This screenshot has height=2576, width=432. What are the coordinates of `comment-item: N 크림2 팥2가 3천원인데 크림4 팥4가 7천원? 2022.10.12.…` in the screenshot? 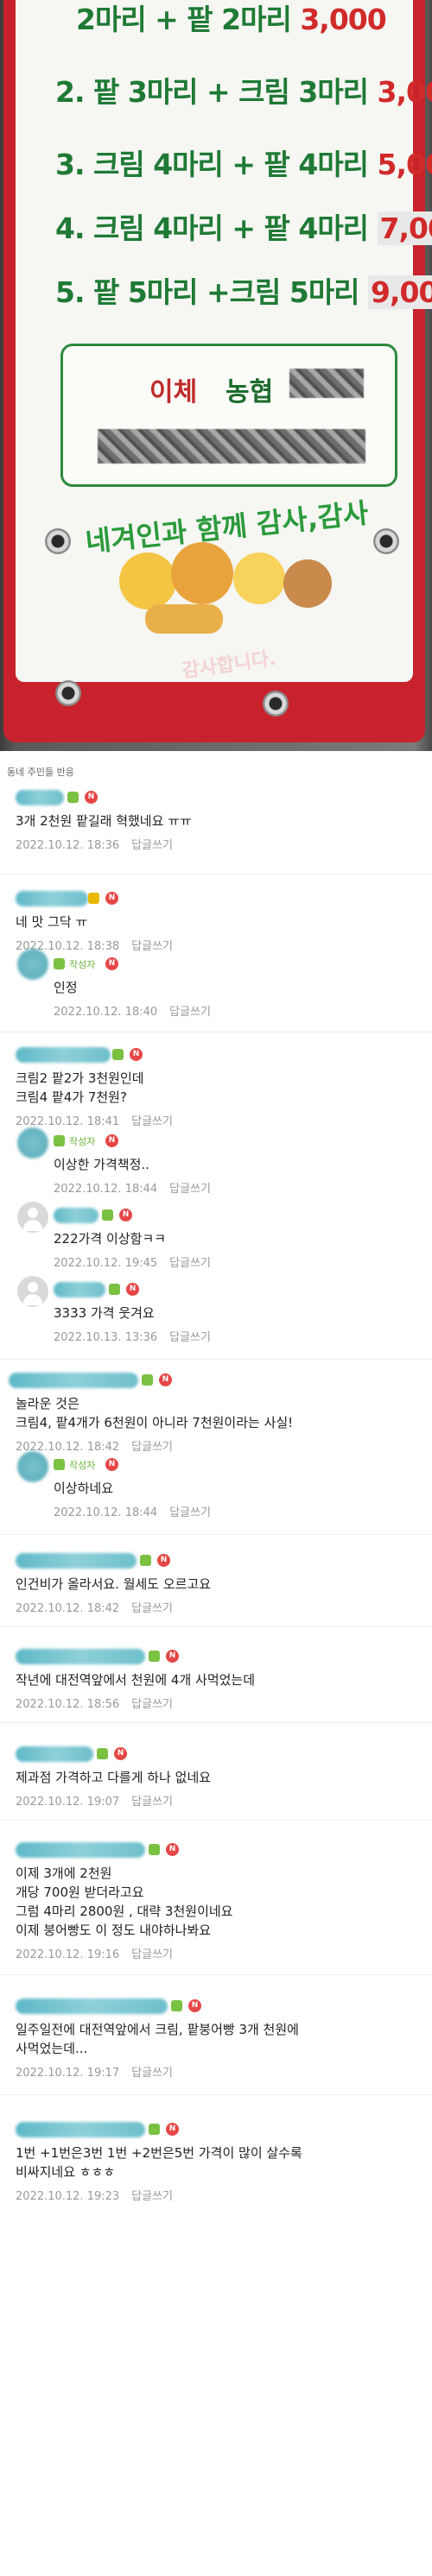 It's located at (216, 1080).